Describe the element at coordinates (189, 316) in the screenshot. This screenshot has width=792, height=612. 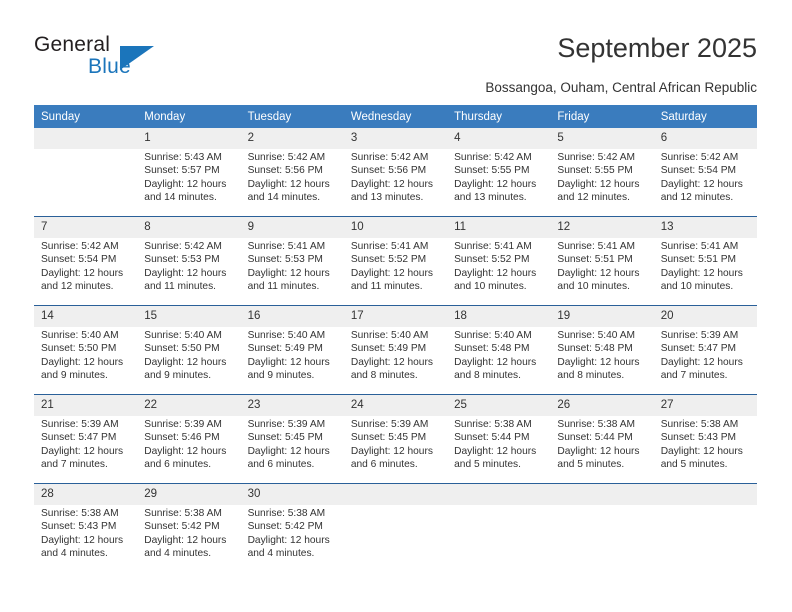
I see `day-cell-date: 15` at that location.